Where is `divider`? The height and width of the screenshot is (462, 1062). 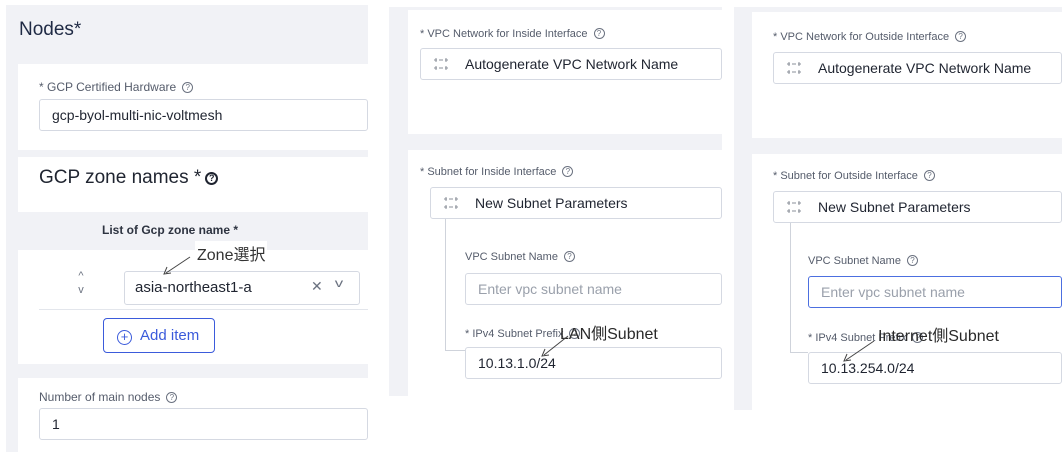
divider is located at coordinates (203, 309).